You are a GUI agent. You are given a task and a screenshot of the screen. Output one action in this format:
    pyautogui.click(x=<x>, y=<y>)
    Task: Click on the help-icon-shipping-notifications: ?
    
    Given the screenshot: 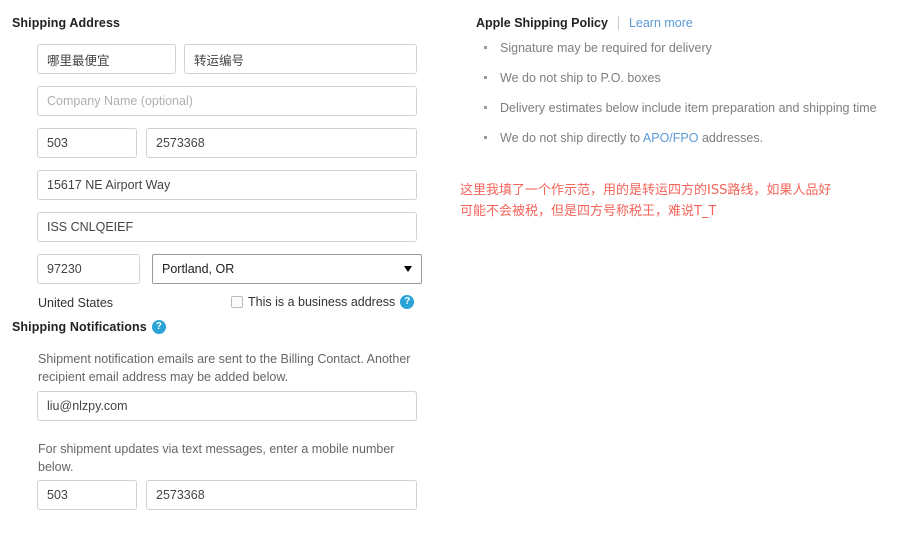 What is the action you would take?
    pyautogui.click(x=158, y=327)
    